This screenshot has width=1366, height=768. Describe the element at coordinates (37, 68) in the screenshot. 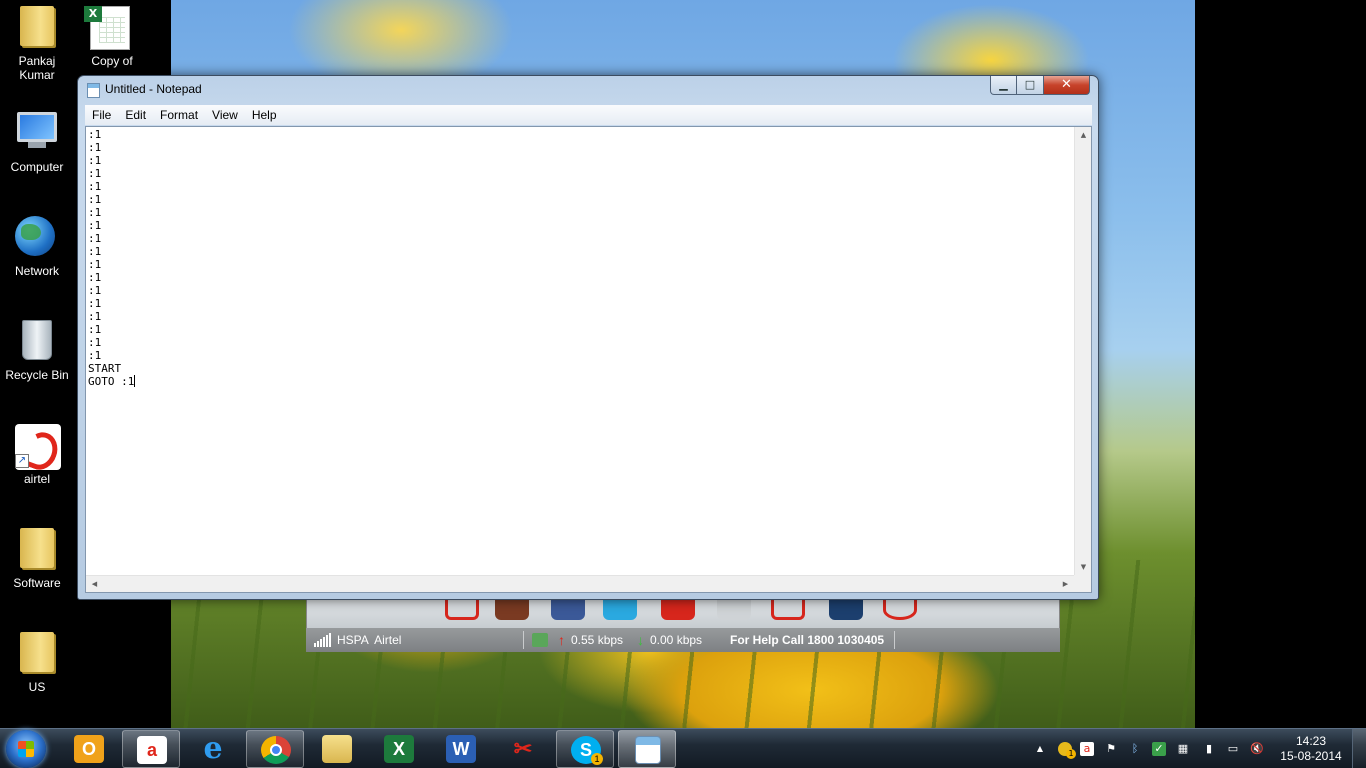

I see `desktop-icon-label: Pankaj Kumar` at that location.